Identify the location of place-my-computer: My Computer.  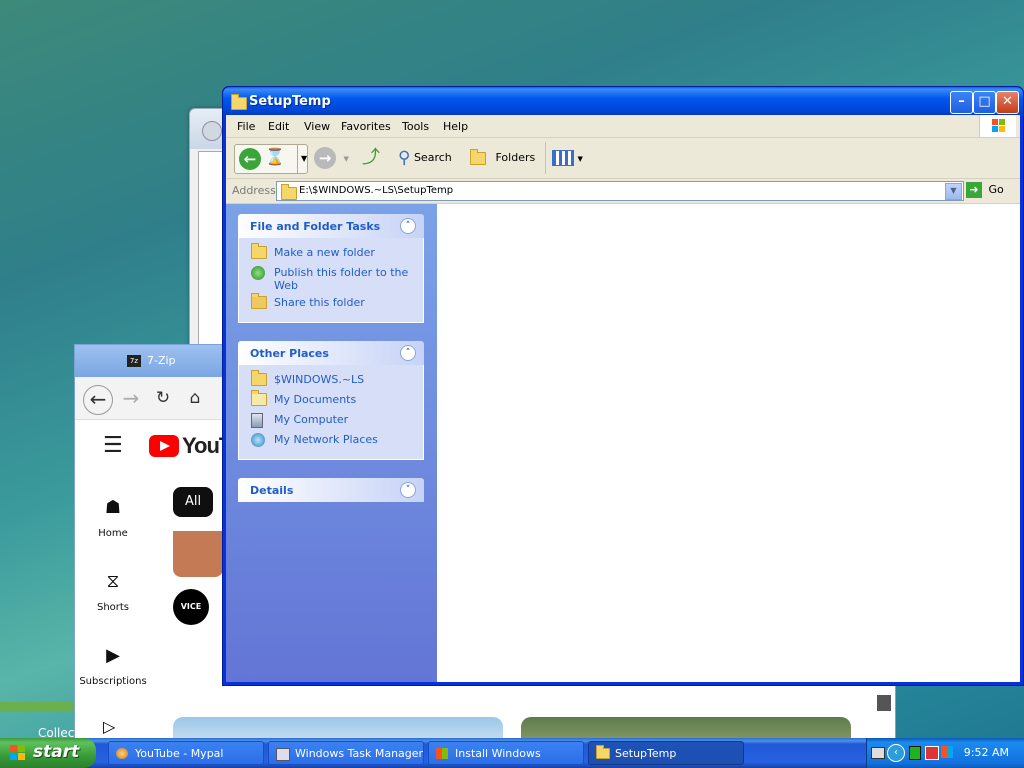
(331, 423).